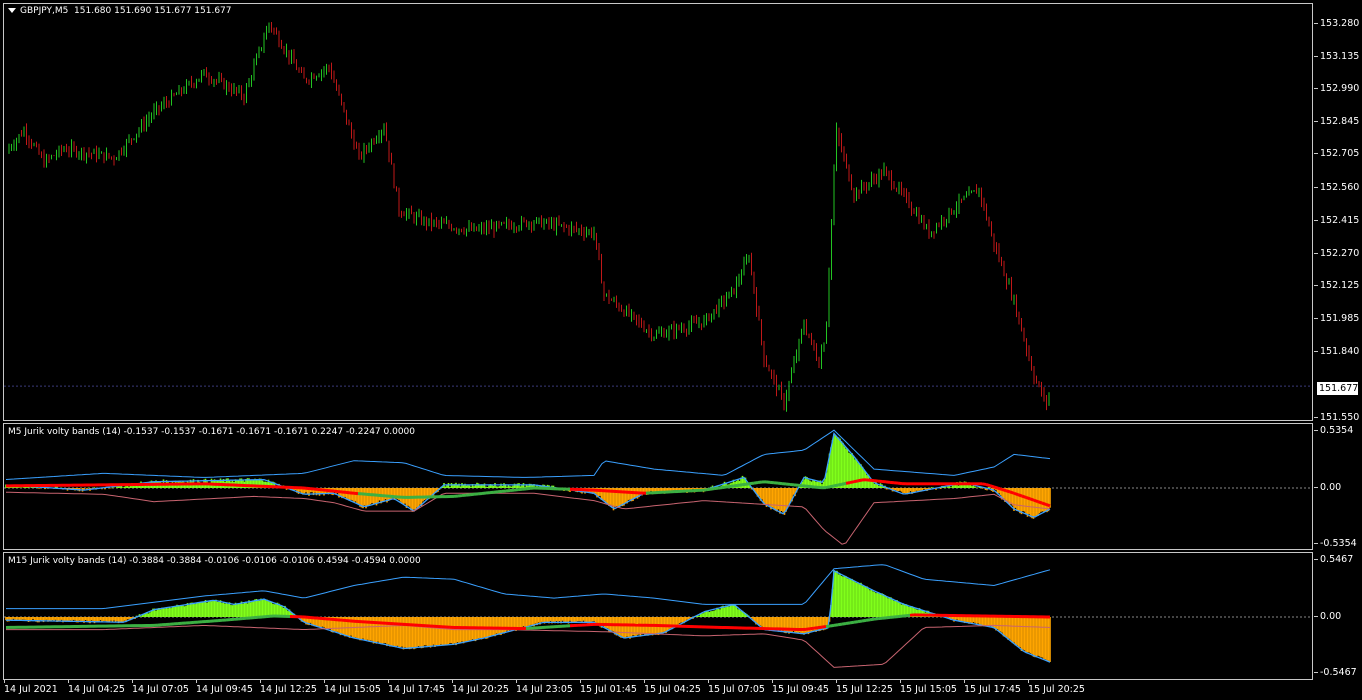 This screenshot has width=1362, height=700. Describe the element at coordinates (1337, 559) in the screenshot. I see `axis-tick-label: 0.5467` at that location.